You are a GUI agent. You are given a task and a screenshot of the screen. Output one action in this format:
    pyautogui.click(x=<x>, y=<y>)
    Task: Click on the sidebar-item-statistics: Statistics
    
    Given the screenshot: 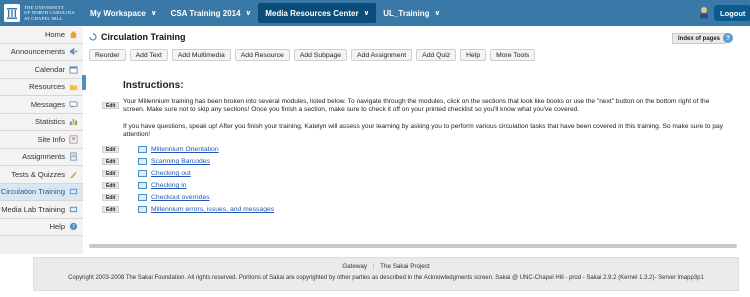 What is the action you would take?
    pyautogui.click(x=41, y=122)
    